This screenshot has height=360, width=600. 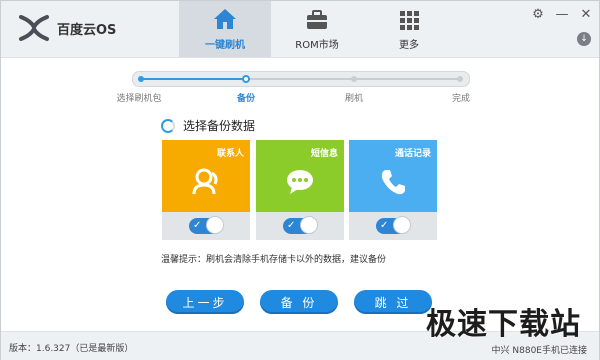 I want to click on loading-spinner-icon, so click(x=168, y=125).